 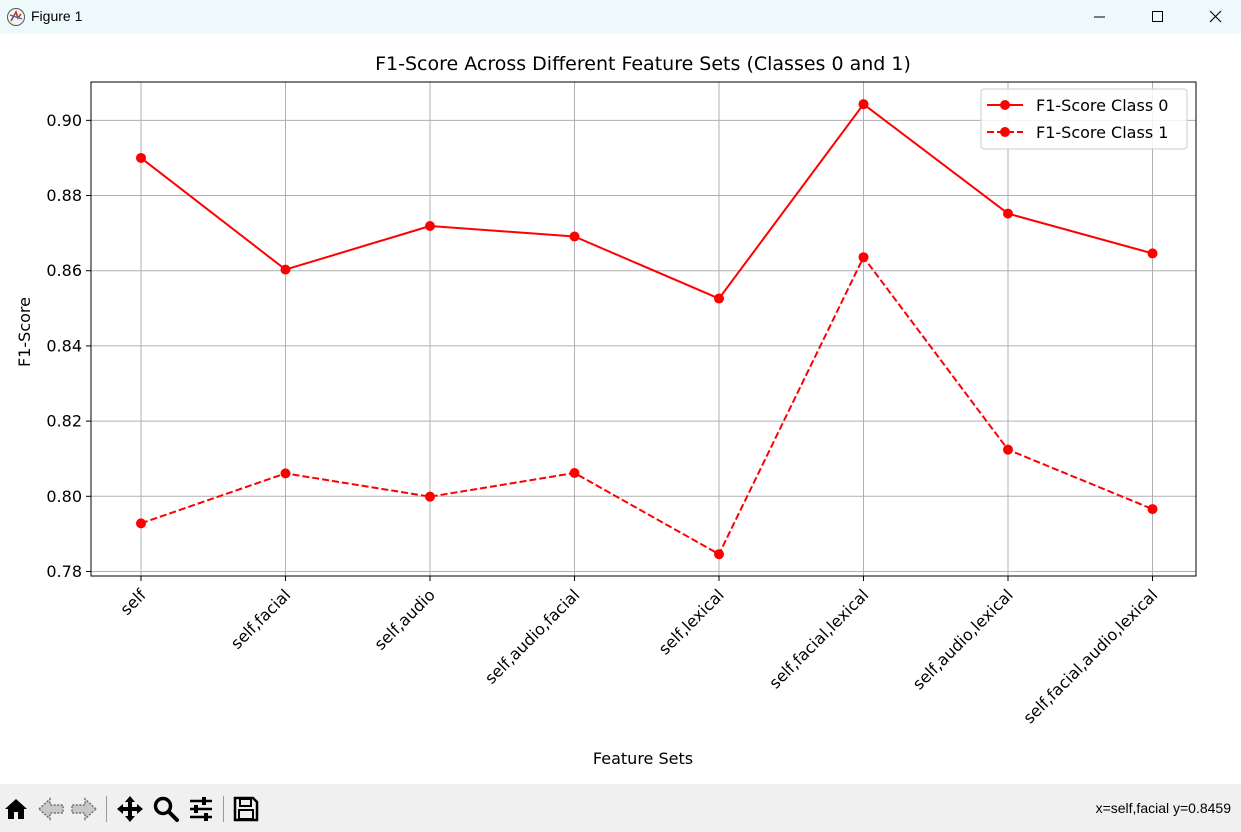 I want to click on navigation-toolbar: x=self,facial y=0.8459, so click(x=620, y=808).